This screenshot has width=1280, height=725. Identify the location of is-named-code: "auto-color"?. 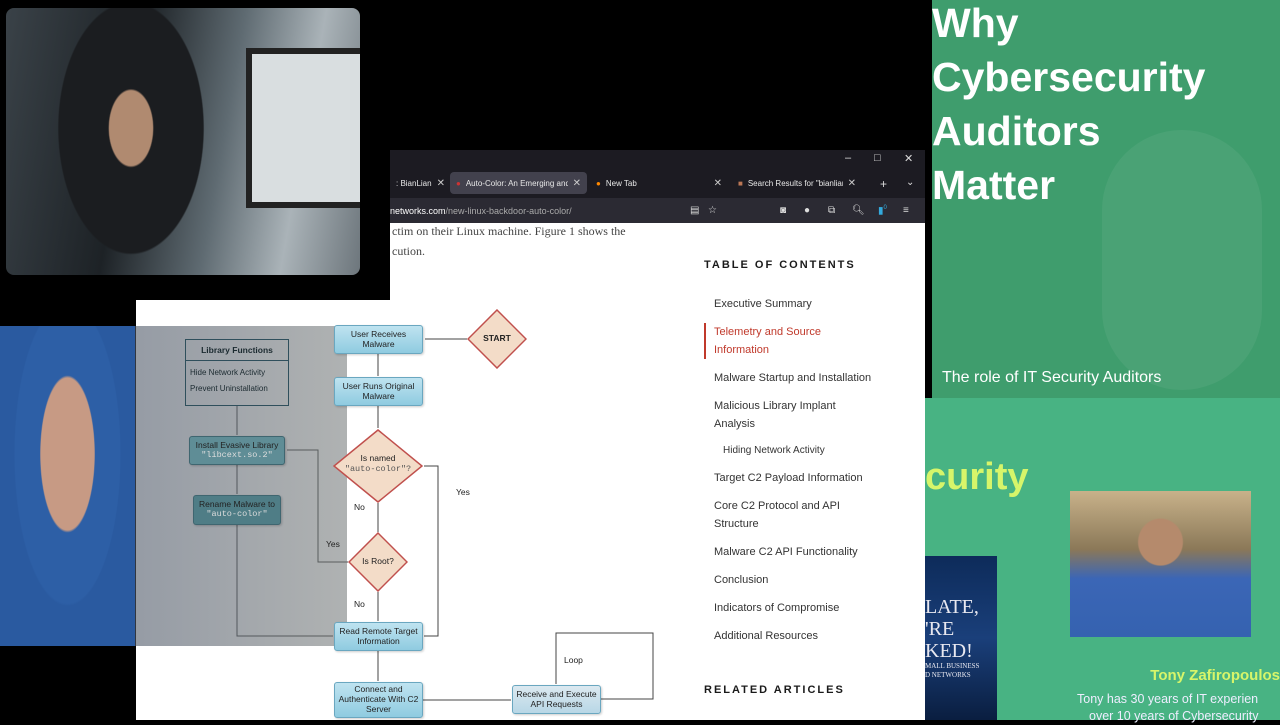
(378, 468).